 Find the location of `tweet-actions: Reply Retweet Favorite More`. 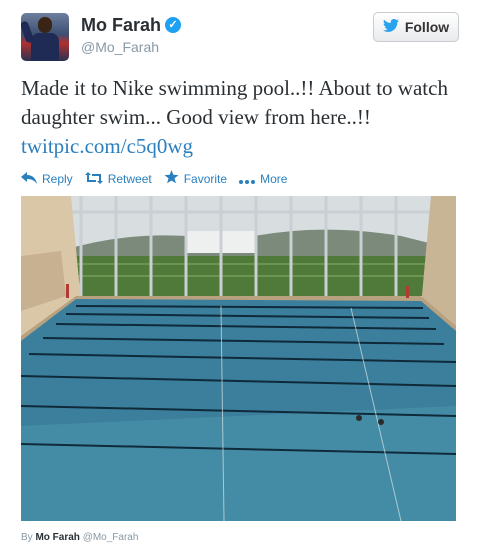

tweet-actions: Reply Retweet Favorite More is located at coordinates (160, 178).